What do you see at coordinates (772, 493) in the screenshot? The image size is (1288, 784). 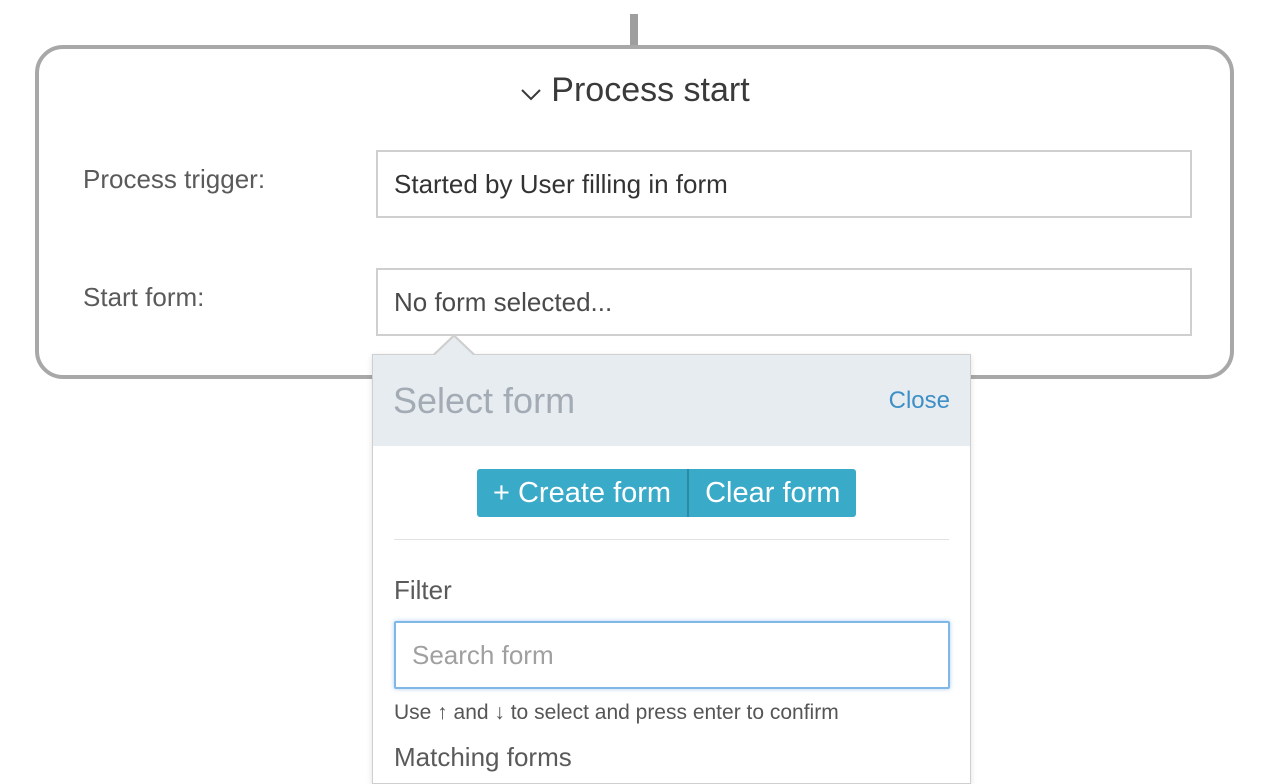 I see `clear-form-button: Clear form` at bounding box center [772, 493].